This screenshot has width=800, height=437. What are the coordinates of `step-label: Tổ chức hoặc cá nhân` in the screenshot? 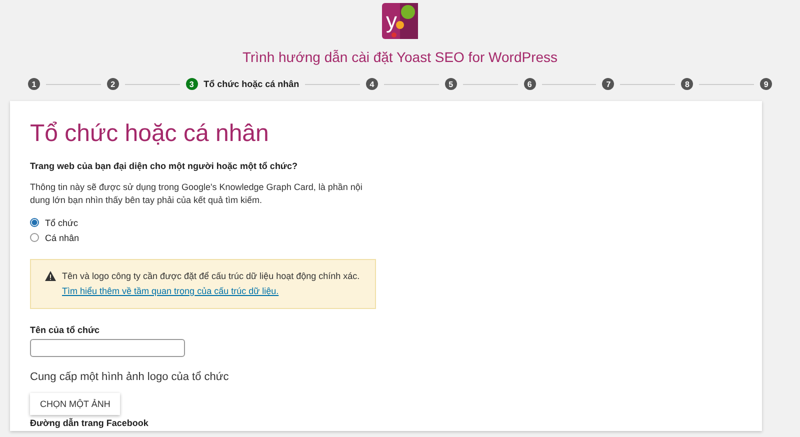 It's located at (252, 84).